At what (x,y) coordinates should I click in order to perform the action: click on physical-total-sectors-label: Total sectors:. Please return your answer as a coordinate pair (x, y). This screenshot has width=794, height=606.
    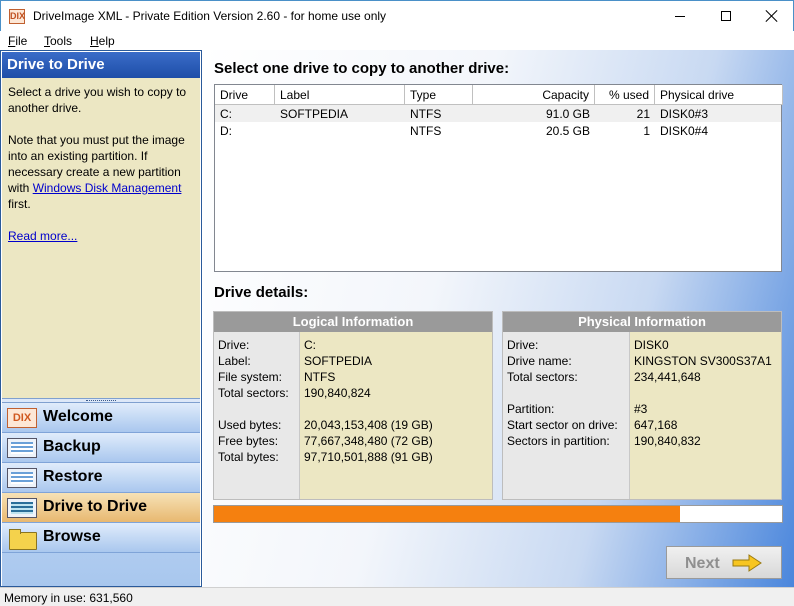
    Looking at the image, I should click on (542, 377).